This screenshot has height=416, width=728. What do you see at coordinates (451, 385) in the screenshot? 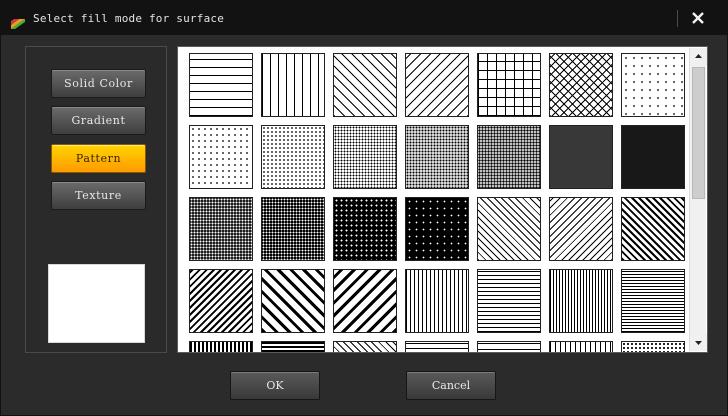
I see `cancel-button: Cancel` at bounding box center [451, 385].